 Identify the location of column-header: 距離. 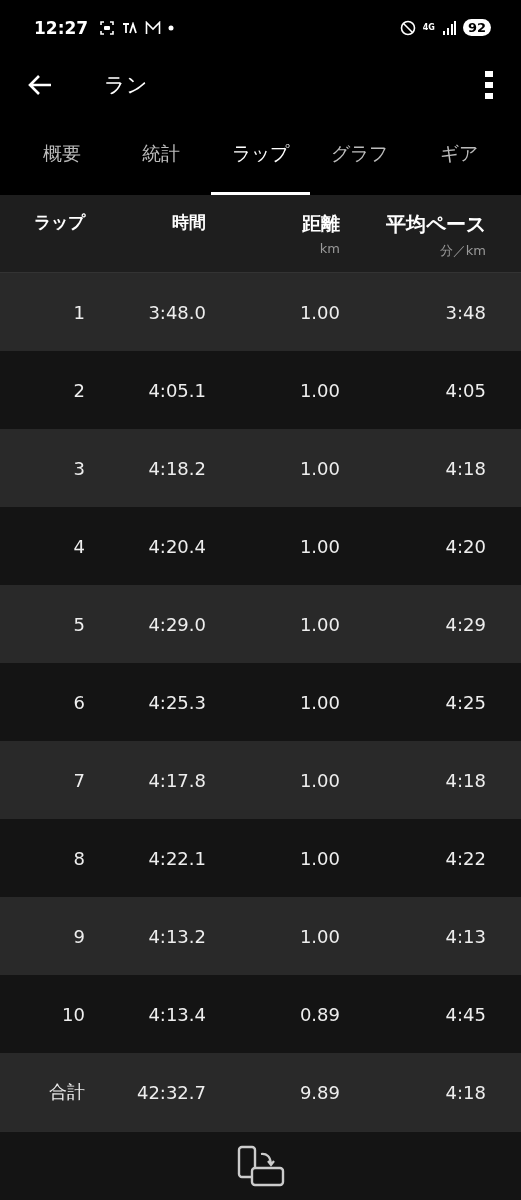
(321, 223).